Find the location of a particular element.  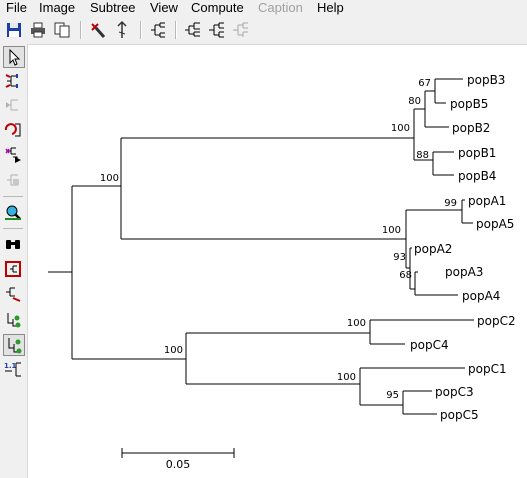

taxon-label: popC3 is located at coordinates (454, 392).